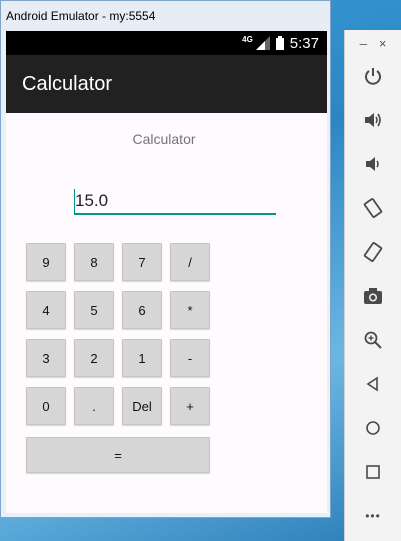 This screenshot has height=541, width=401. Describe the element at coordinates (279, 43) in the screenshot. I see `battery-icon` at that location.